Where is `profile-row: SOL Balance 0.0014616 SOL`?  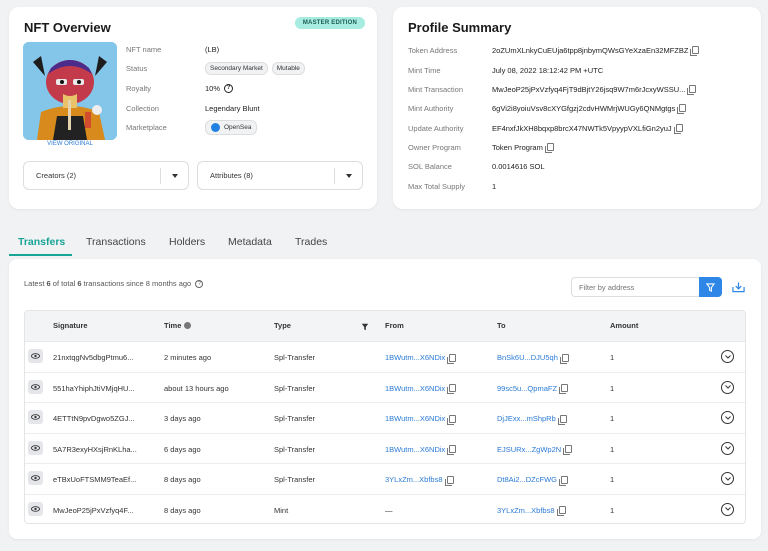 profile-row: SOL Balance 0.0014616 SOL is located at coordinates (476, 166).